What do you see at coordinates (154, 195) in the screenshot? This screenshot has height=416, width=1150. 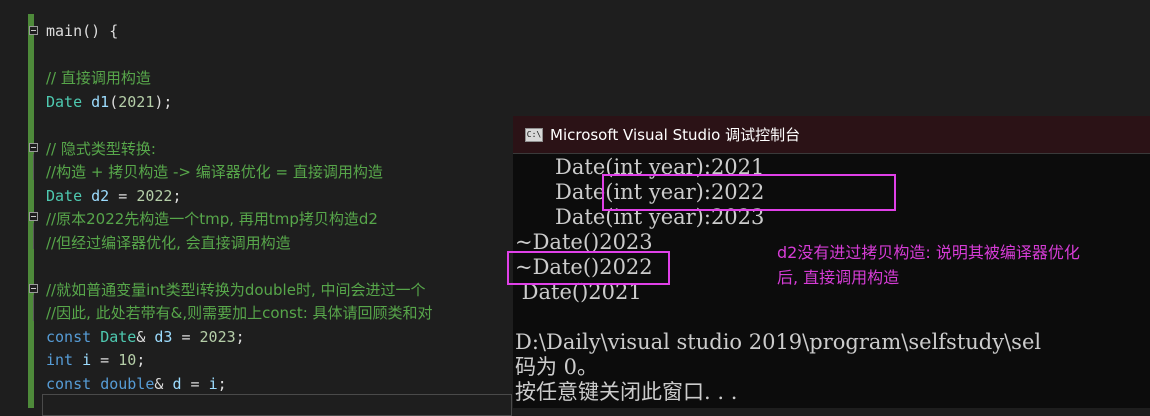 I see `code-token: 2022` at bounding box center [154, 195].